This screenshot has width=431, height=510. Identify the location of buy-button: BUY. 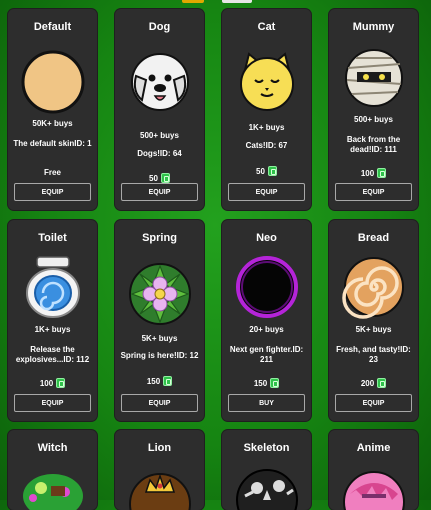
(266, 403).